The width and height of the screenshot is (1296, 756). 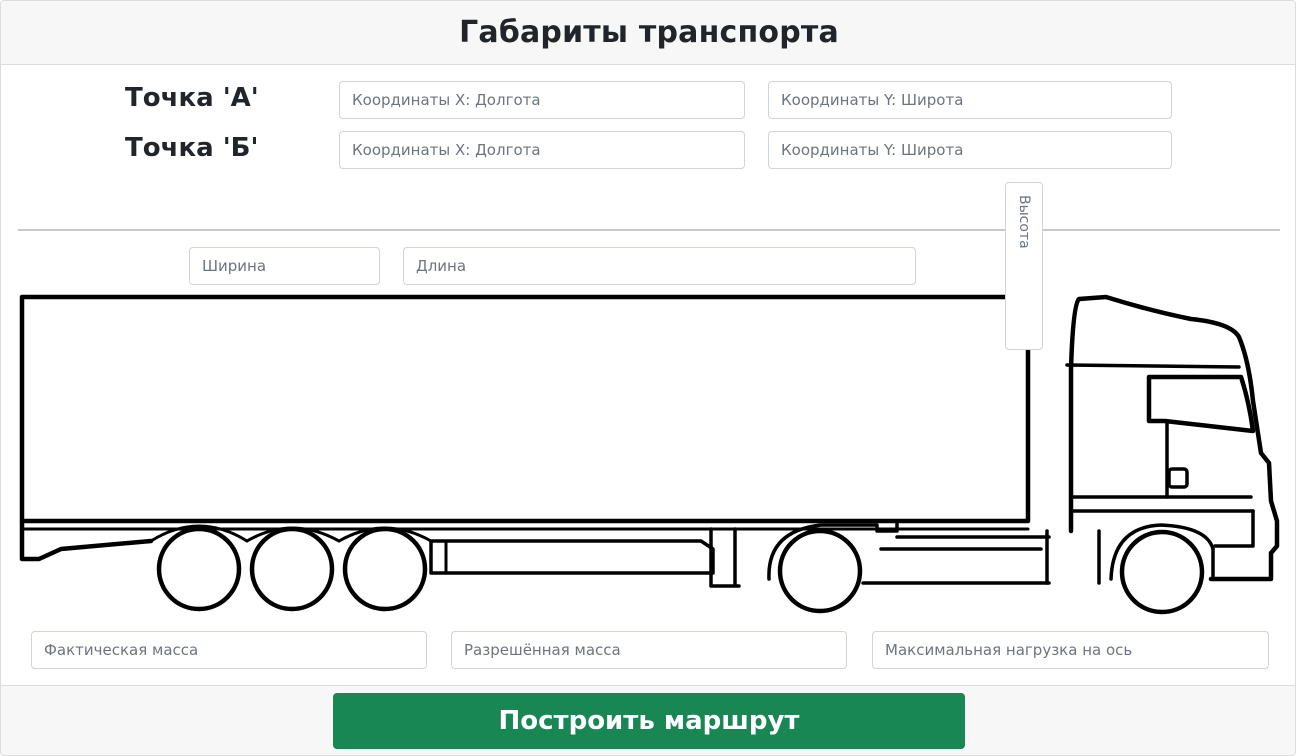 What do you see at coordinates (284, 266) in the screenshot?
I see `width-input` at bounding box center [284, 266].